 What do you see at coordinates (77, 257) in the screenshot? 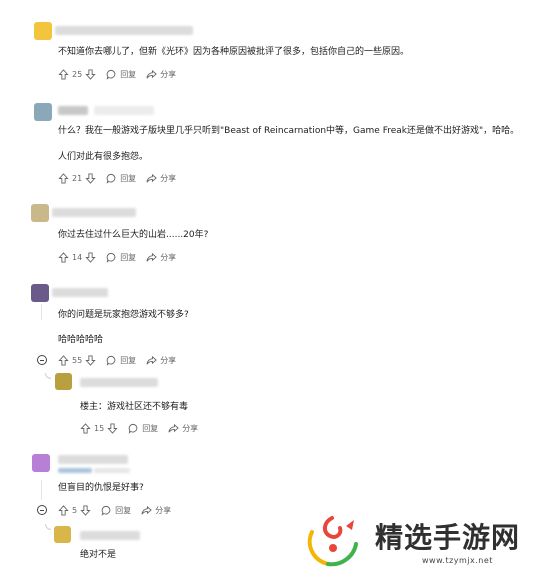
I see `vote-count: 14` at bounding box center [77, 257].